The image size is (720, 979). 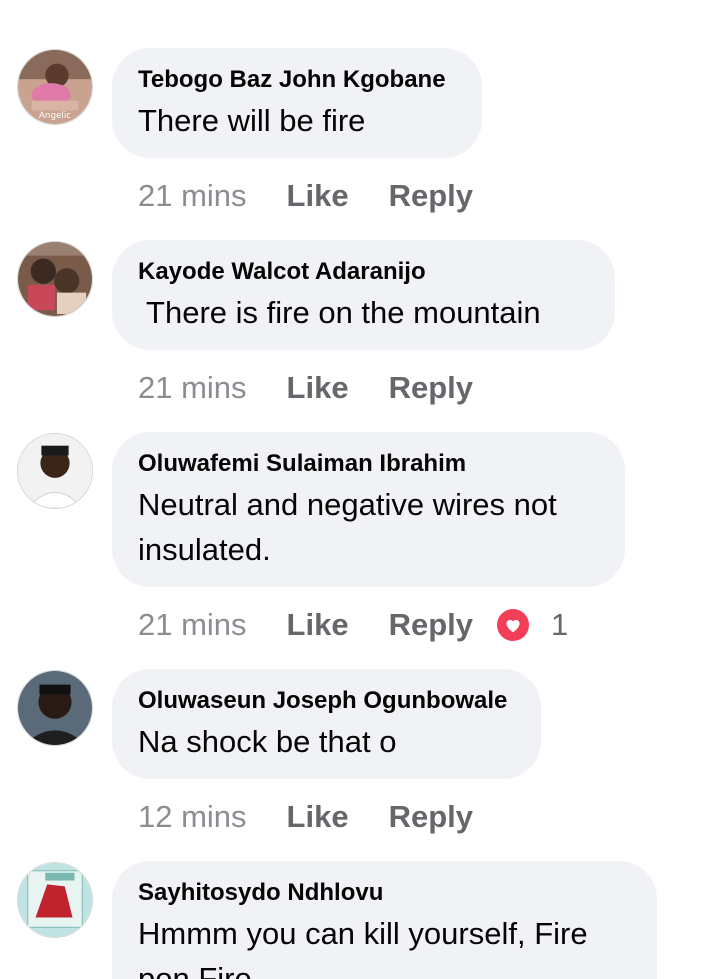 I want to click on comment-actions: 21 mins Like Reply 1, so click(x=353, y=625).